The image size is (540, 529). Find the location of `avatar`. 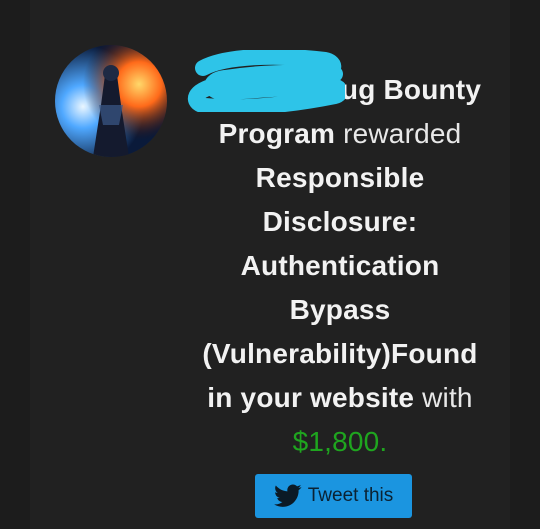

avatar is located at coordinates (111, 101).